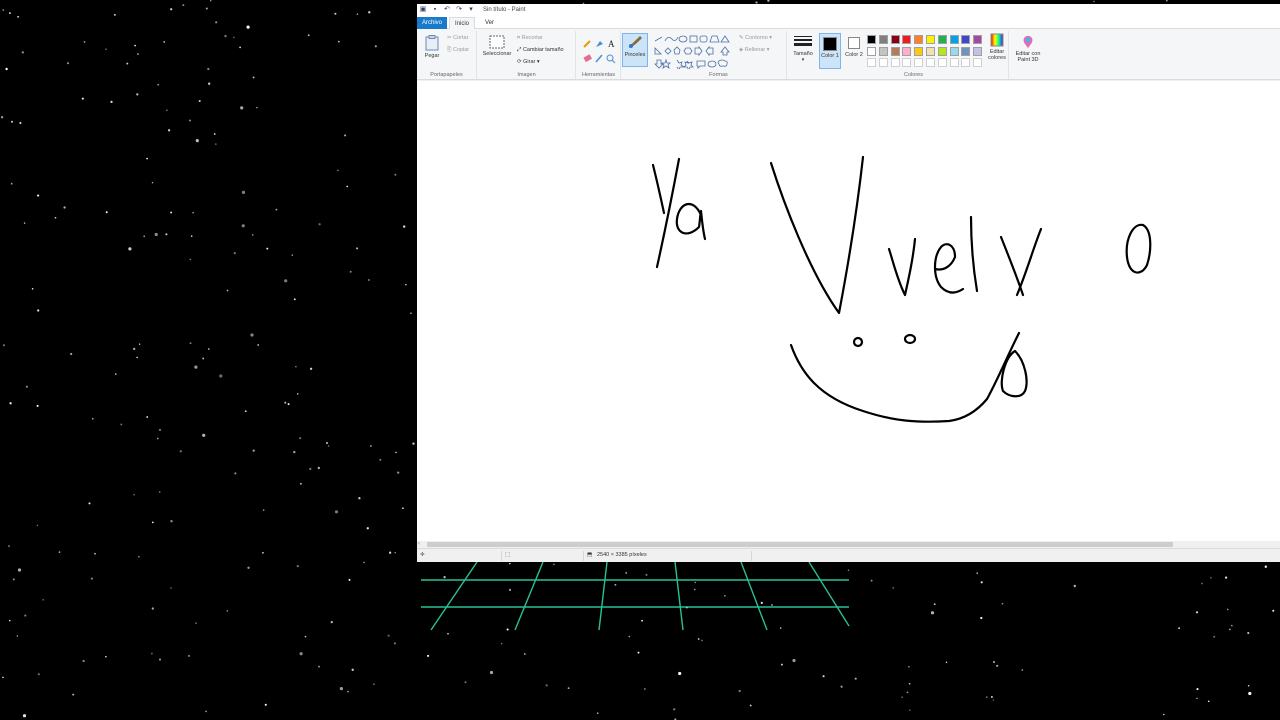 This screenshot has height=720, width=1280. Describe the element at coordinates (800, 544) in the screenshot. I see `scrollbar-thumb` at that location.